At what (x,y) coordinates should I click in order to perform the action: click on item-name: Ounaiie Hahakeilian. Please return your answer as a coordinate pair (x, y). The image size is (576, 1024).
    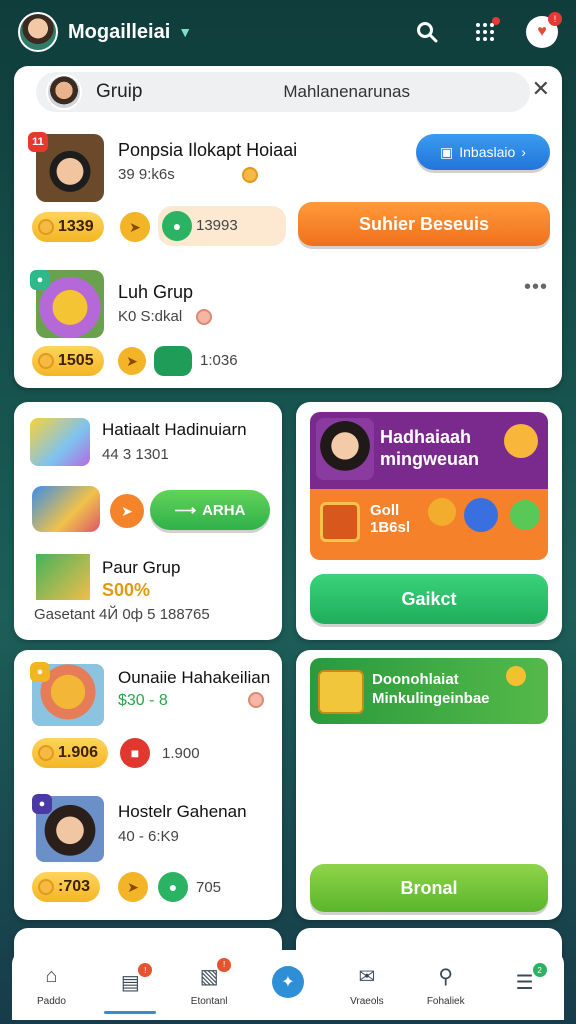
    Looking at the image, I should click on (194, 678).